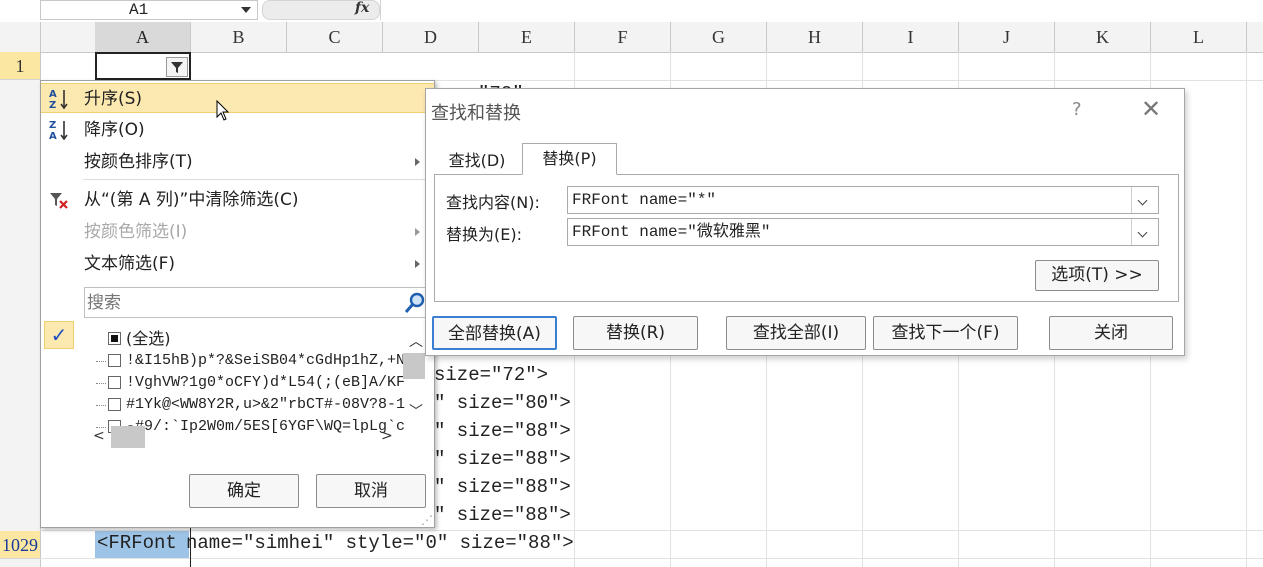 The width and height of the screenshot is (1263, 567). What do you see at coordinates (1007, 37) in the screenshot?
I see `column-header-j: J` at bounding box center [1007, 37].